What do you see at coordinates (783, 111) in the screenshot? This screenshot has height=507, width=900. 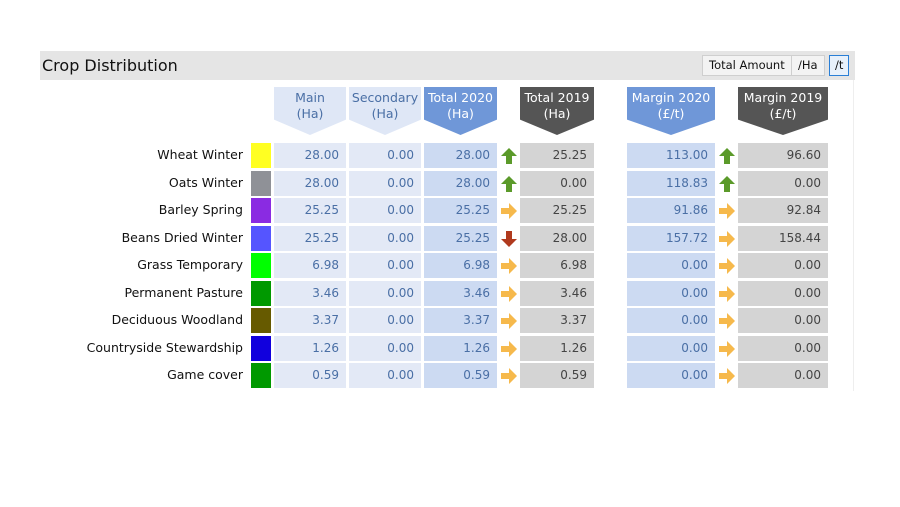 I see `column-header-margin-2019: Margin 2019 (£/t)` at bounding box center [783, 111].